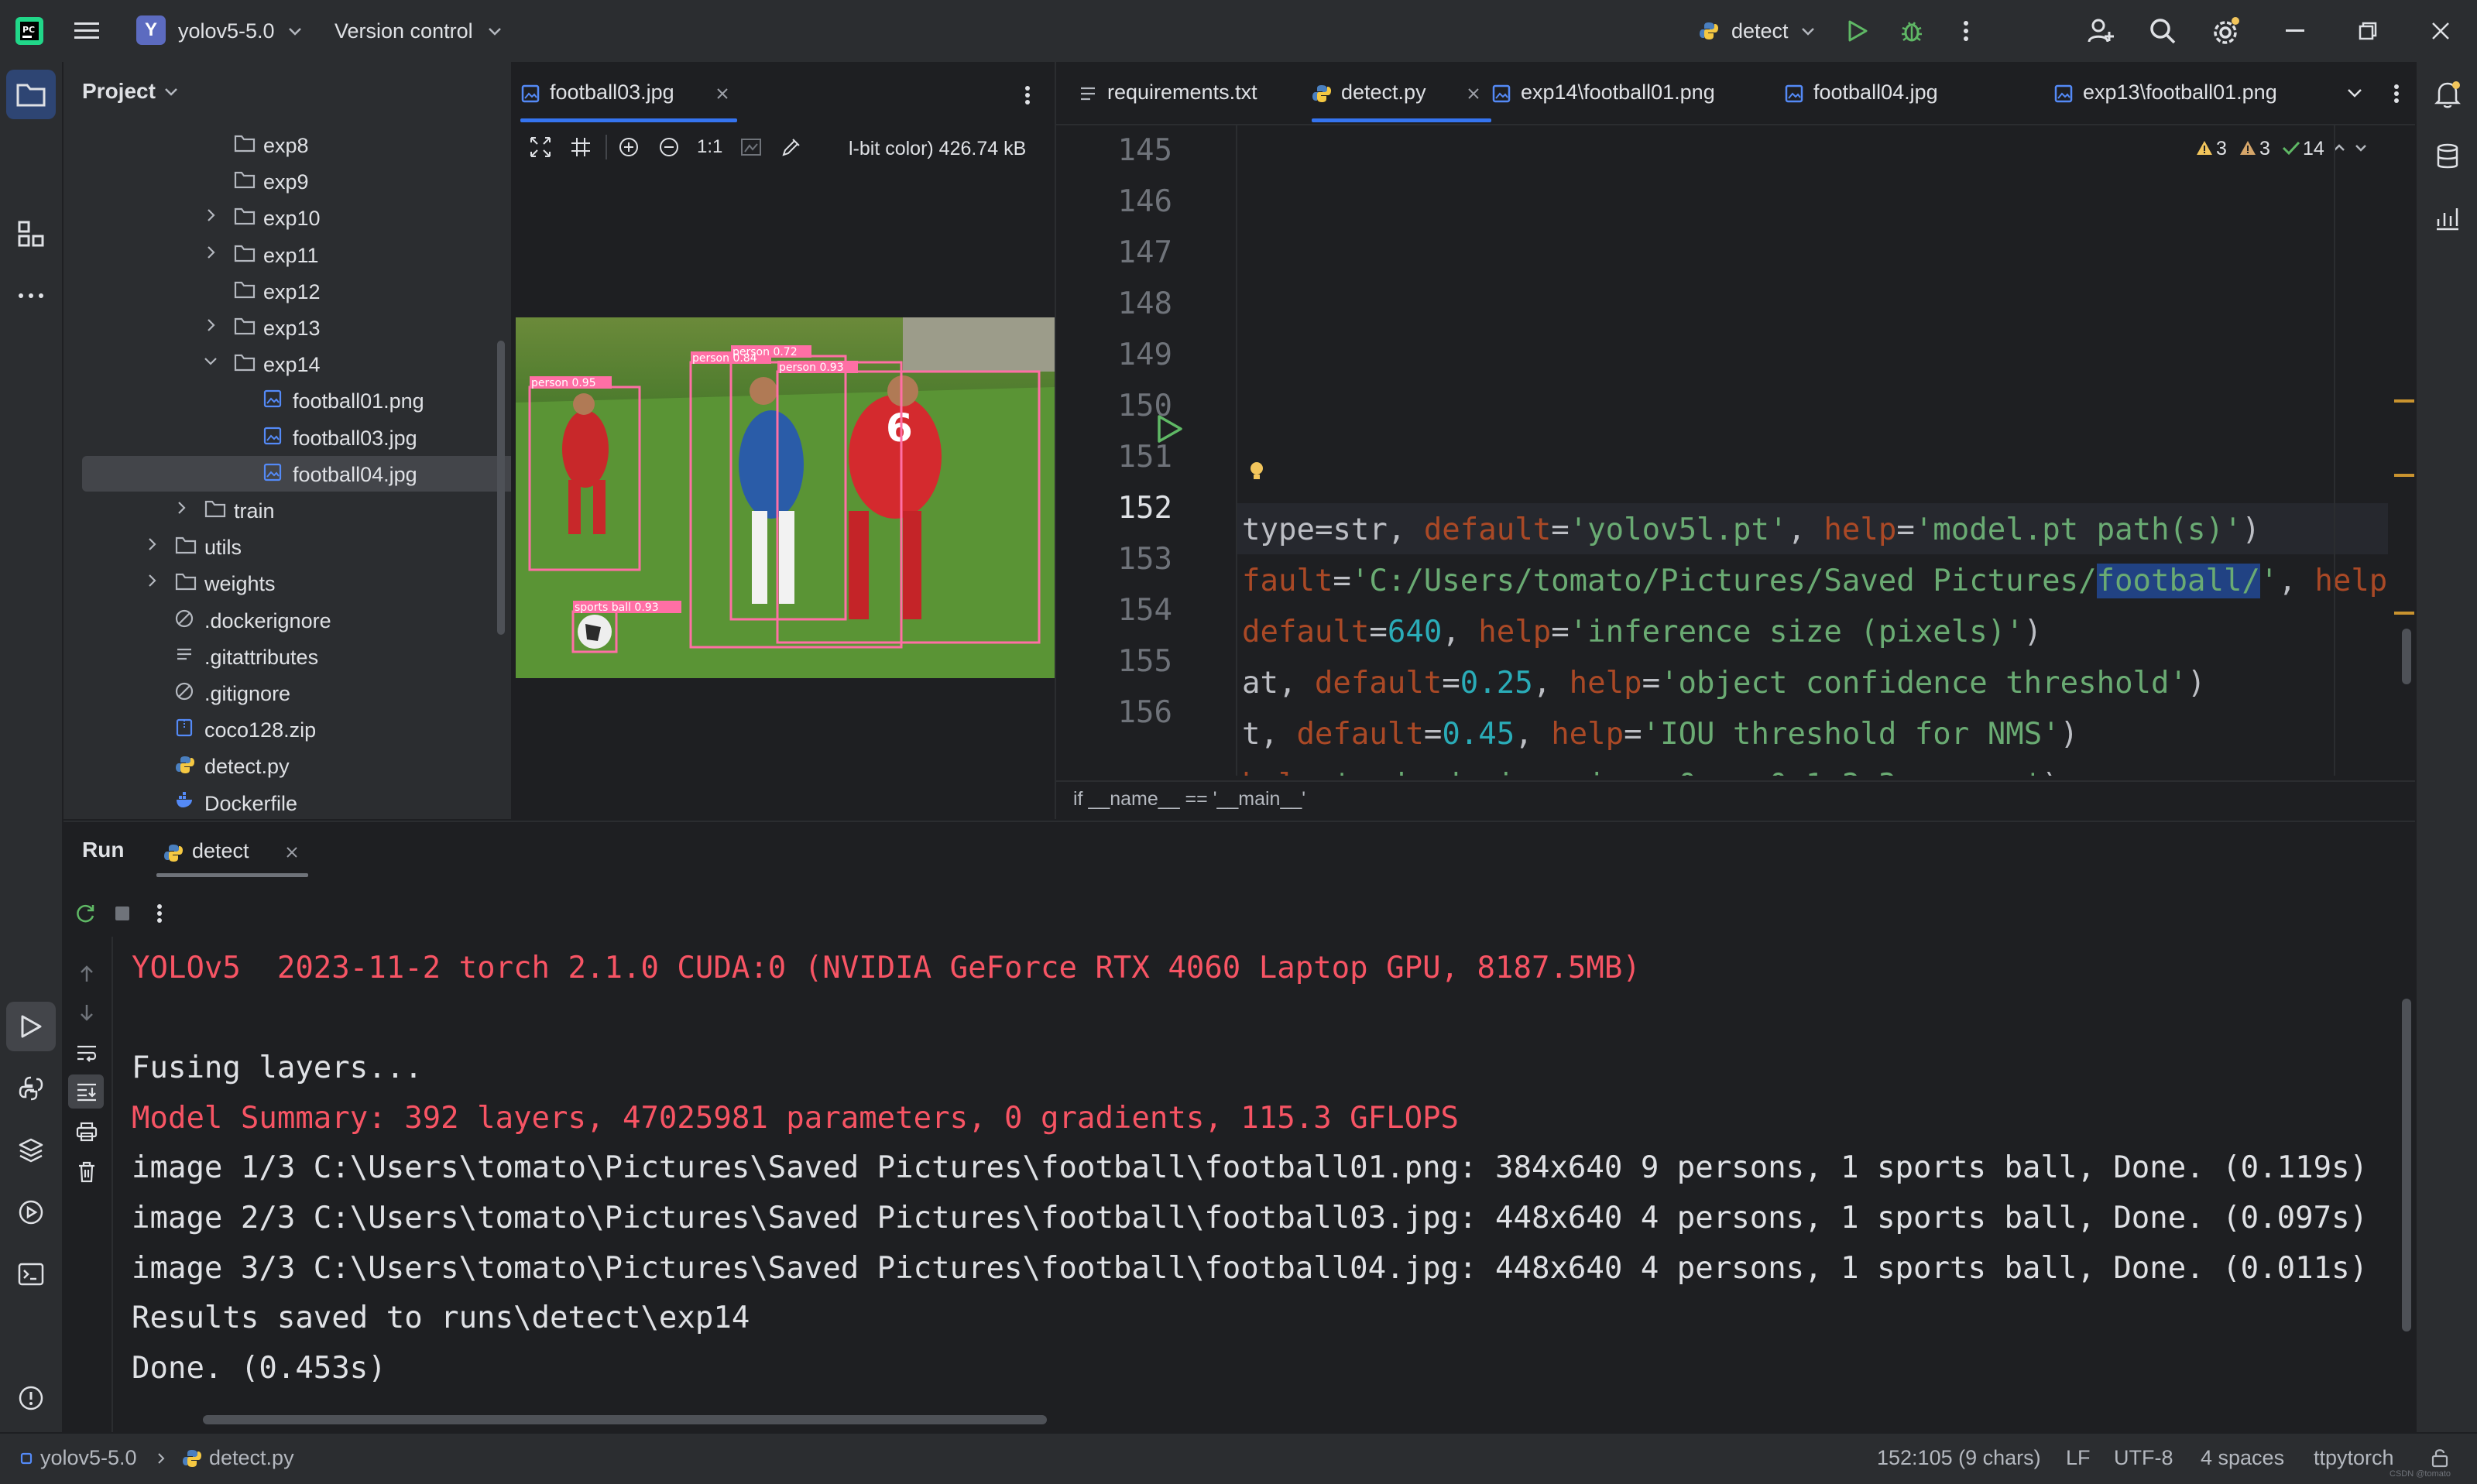  What do you see at coordinates (2295, 31) in the screenshot?
I see `minimize-icon` at bounding box center [2295, 31].